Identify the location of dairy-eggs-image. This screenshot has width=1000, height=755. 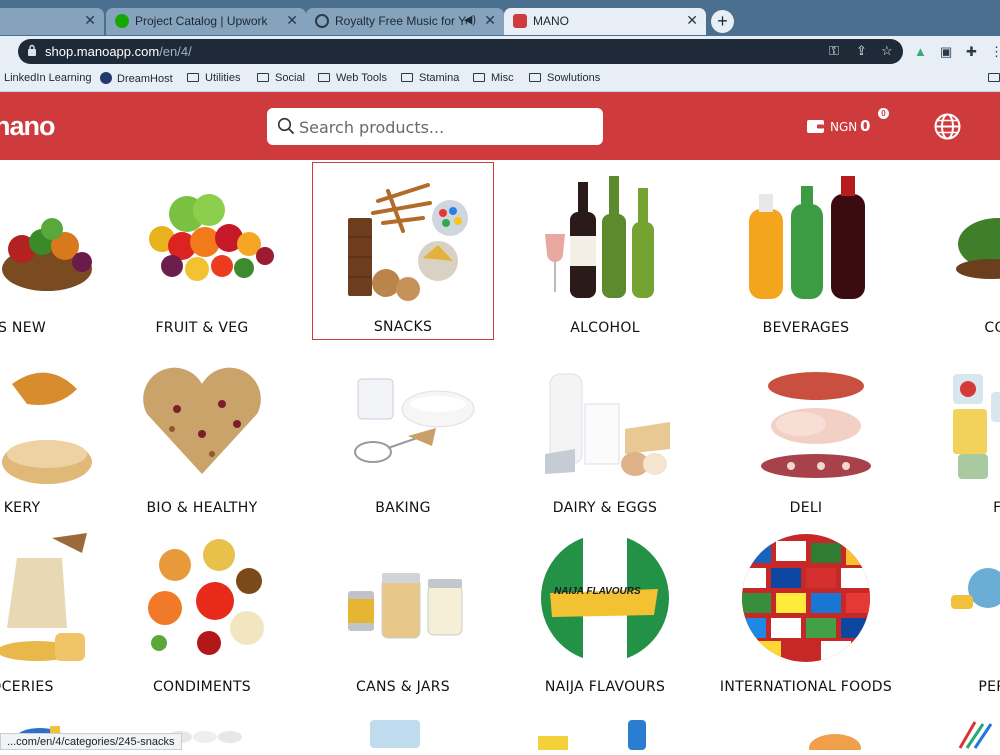
(607, 424).